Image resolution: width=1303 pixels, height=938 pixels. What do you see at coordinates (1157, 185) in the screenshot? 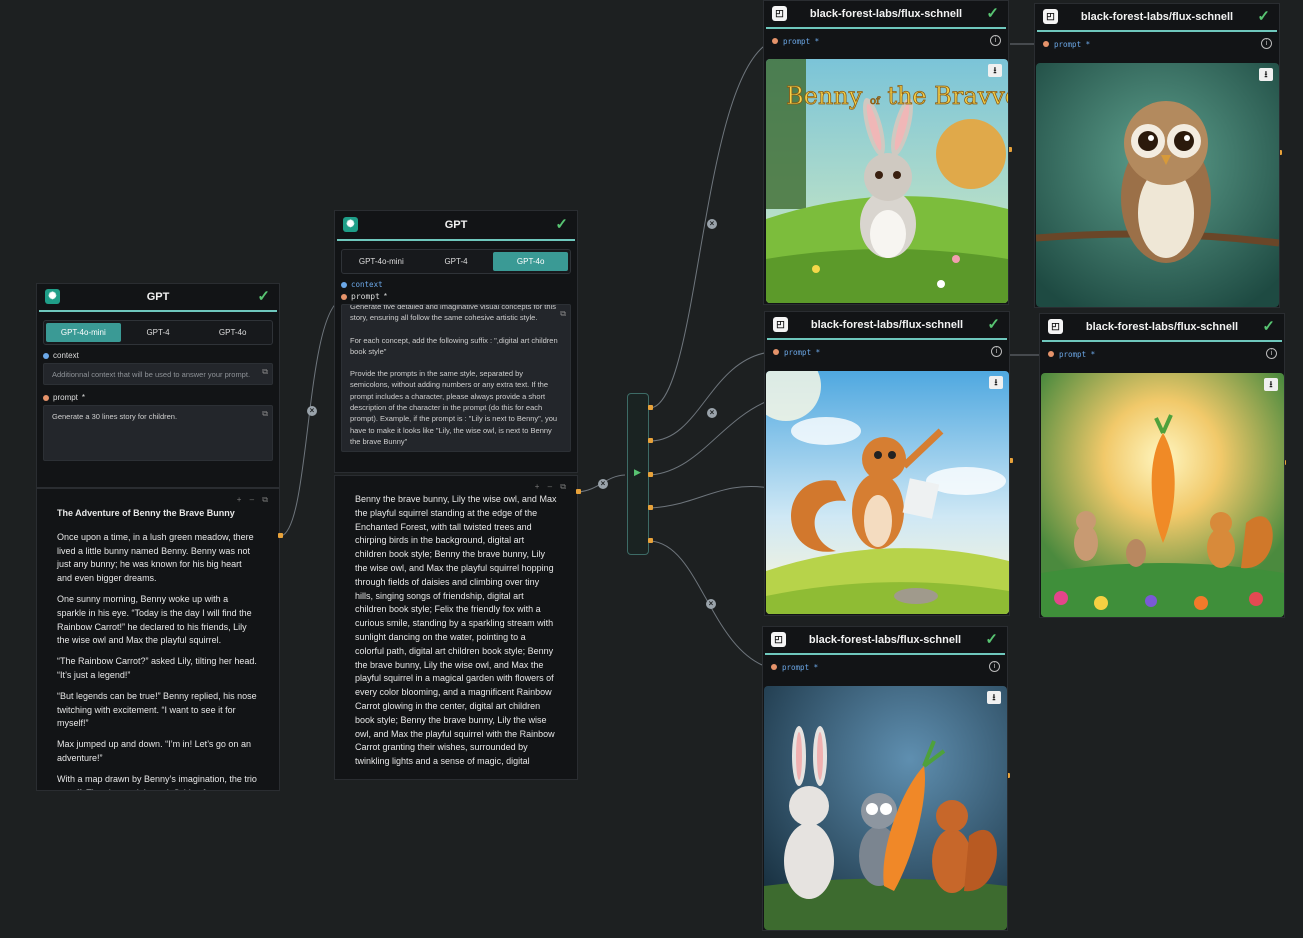
I see `generated-image-owl: ⭳` at bounding box center [1157, 185].